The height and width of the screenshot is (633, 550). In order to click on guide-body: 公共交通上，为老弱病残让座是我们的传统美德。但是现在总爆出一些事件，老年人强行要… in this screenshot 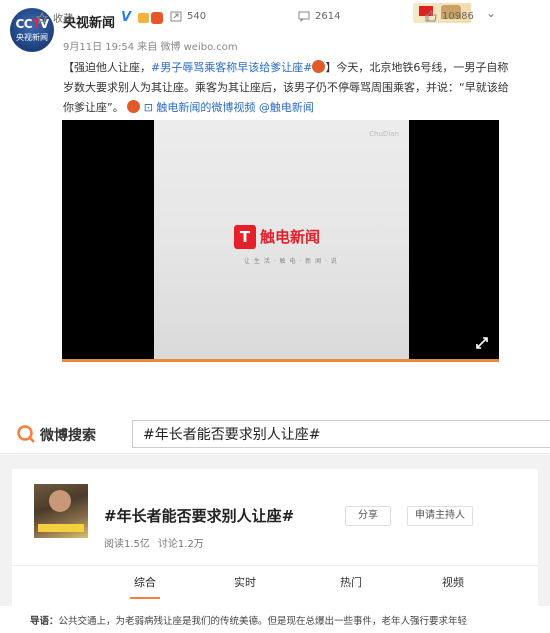, I will do `click(263, 621)`.